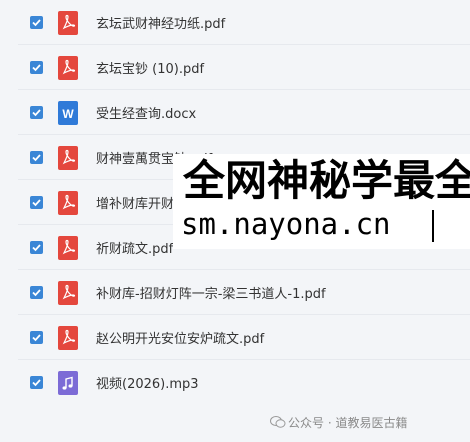 Image resolution: width=470 pixels, height=442 pixels. What do you see at coordinates (211, 294) in the screenshot?
I see `file-name: 补财库-招财灯阵一宗-梁三书道人-1.pdf` at bounding box center [211, 294].